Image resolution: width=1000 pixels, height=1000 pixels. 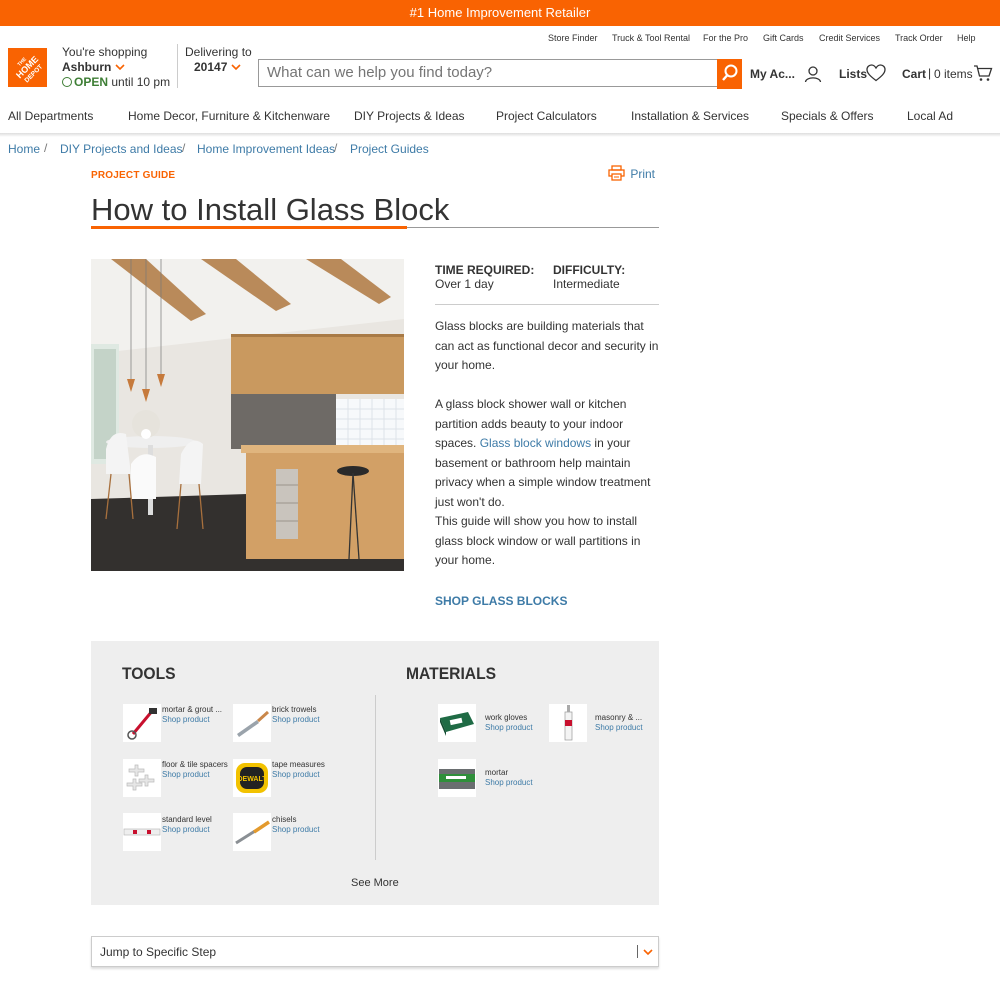 What do you see at coordinates (783, 38) in the screenshot?
I see `gift-cards-link: Gift Cards` at bounding box center [783, 38].